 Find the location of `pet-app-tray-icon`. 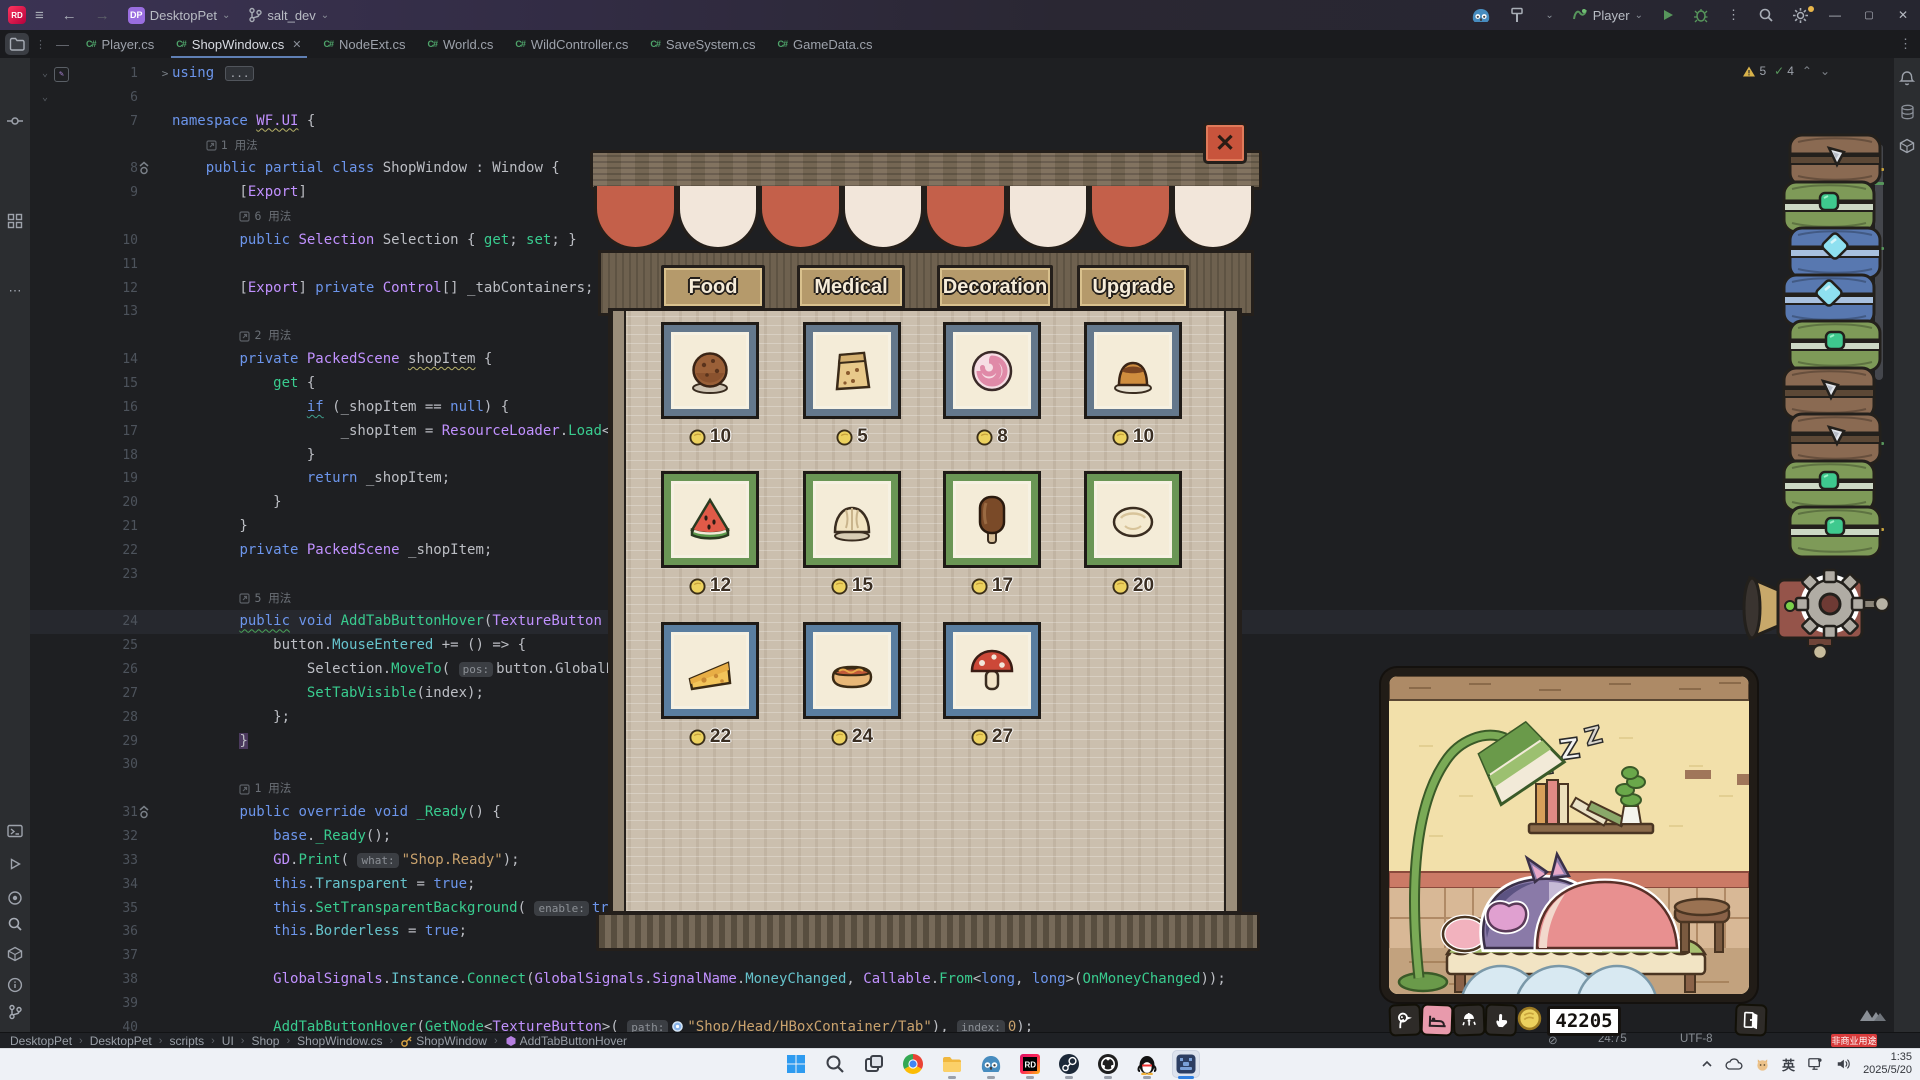

pet-app-tray-icon is located at coordinates (1762, 1064).